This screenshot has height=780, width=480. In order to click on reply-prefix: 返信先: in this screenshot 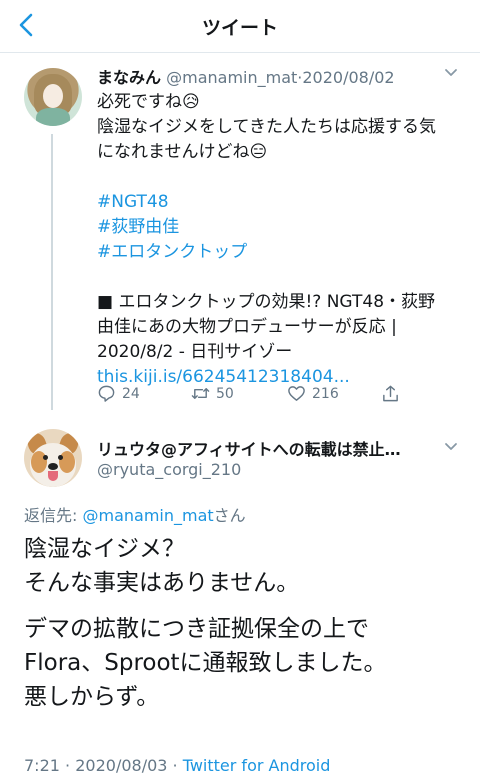, I will do `click(53, 515)`.